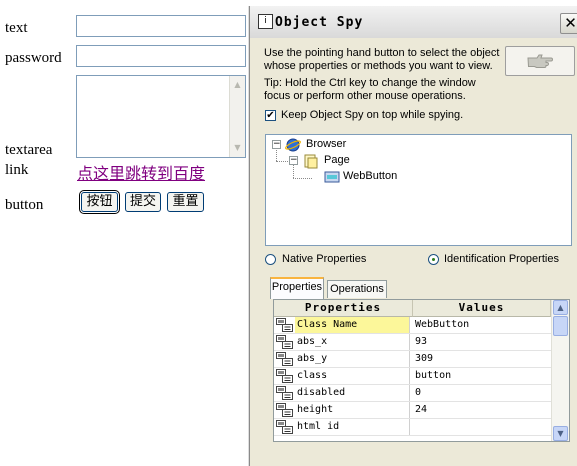 Image resolution: width=577 pixels, height=466 pixels. Describe the element at coordinates (412, 359) in the screenshot. I see `property-row: abs_y 309` at that location.